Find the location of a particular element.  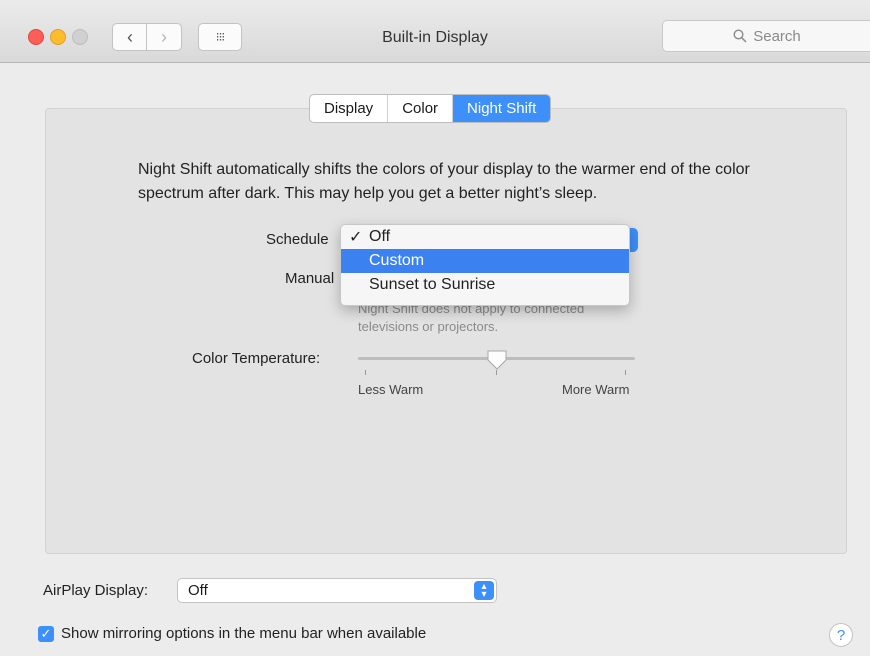

select-arrows-icon: ▴ ▾ is located at coordinates (484, 590).